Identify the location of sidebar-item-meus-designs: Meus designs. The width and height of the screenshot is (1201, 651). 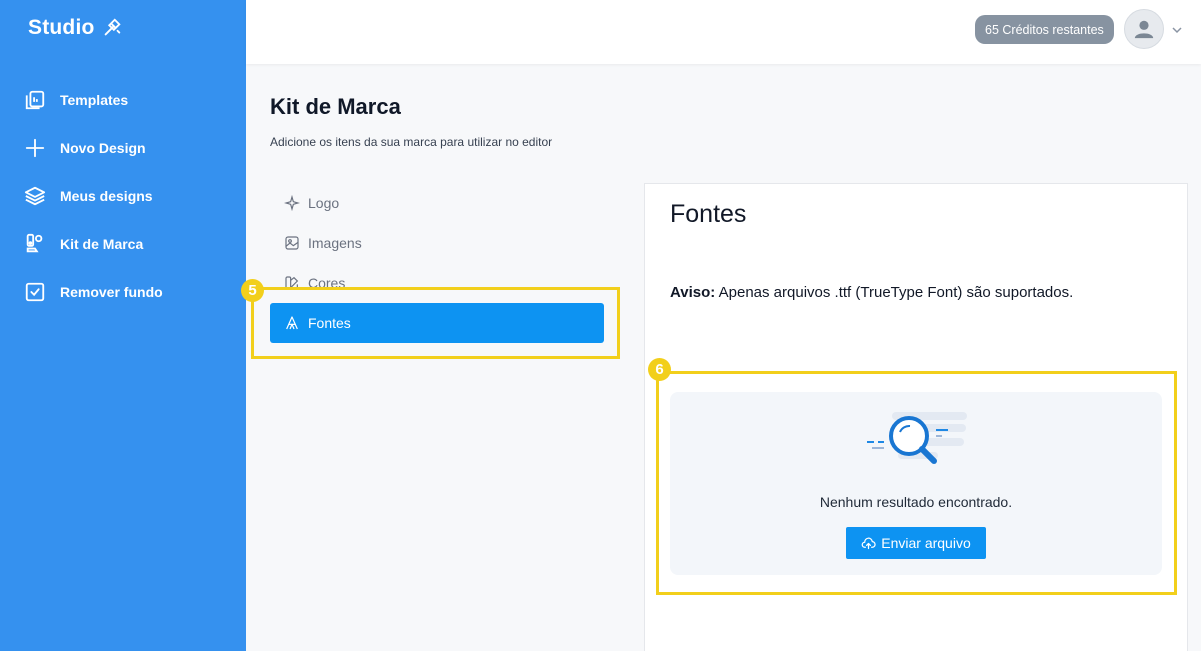
(93, 196).